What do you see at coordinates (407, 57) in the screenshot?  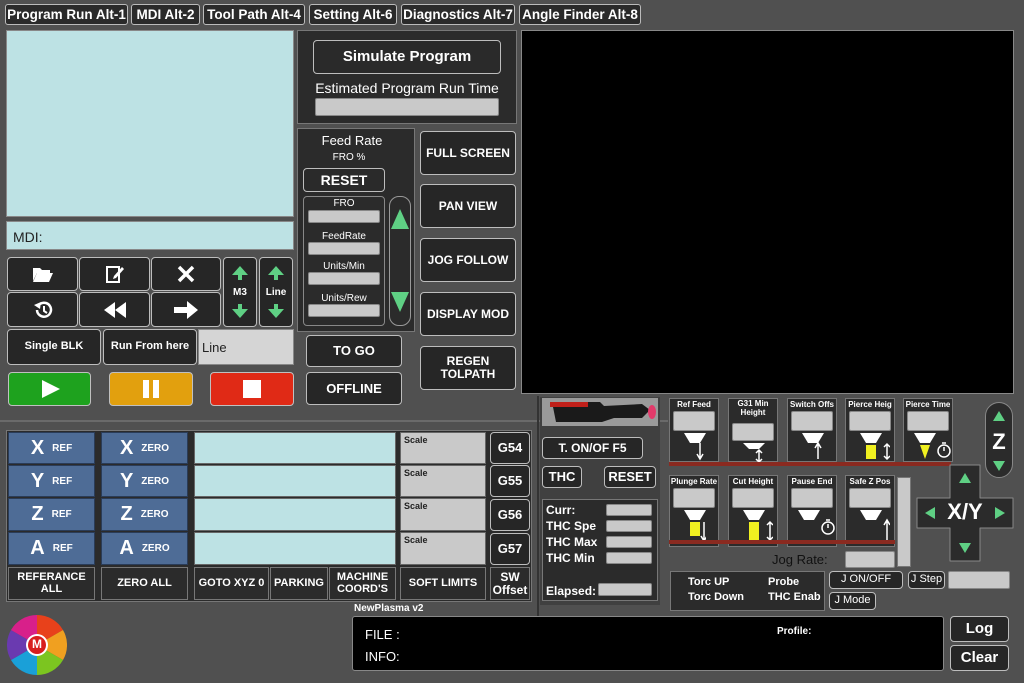 I see `simulate-program-button: Simulate Program` at bounding box center [407, 57].